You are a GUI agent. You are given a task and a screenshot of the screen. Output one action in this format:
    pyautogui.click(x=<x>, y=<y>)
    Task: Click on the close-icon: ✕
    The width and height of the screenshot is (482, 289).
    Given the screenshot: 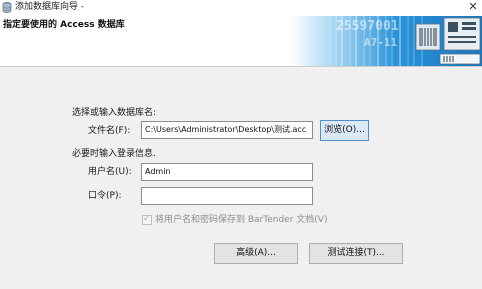 What is the action you would take?
    pyautogui.click(x=473, y=7)
    